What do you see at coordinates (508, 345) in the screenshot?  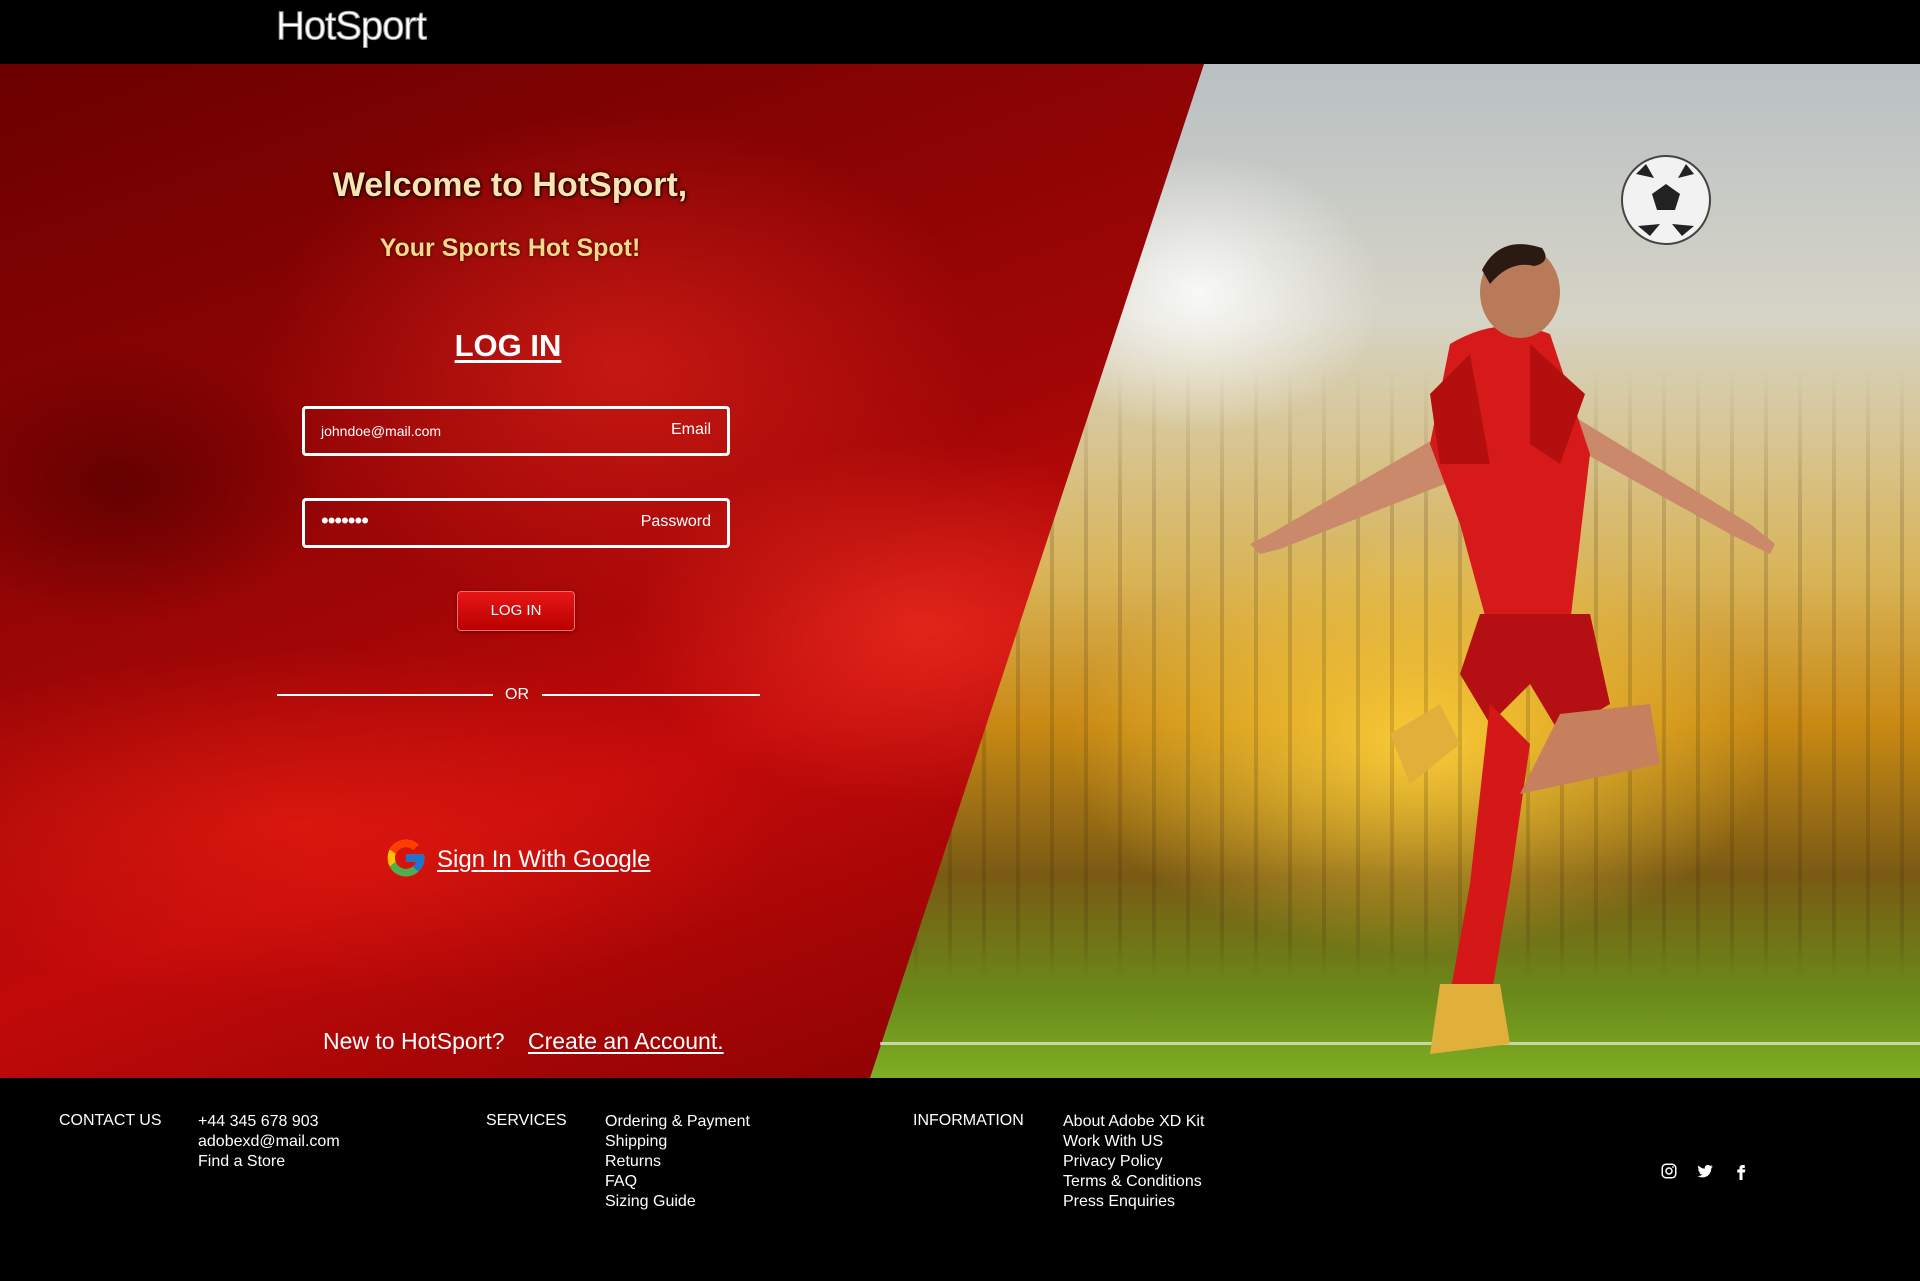 I see `login-heading: LOG IN` at bounding box center [508, 345].